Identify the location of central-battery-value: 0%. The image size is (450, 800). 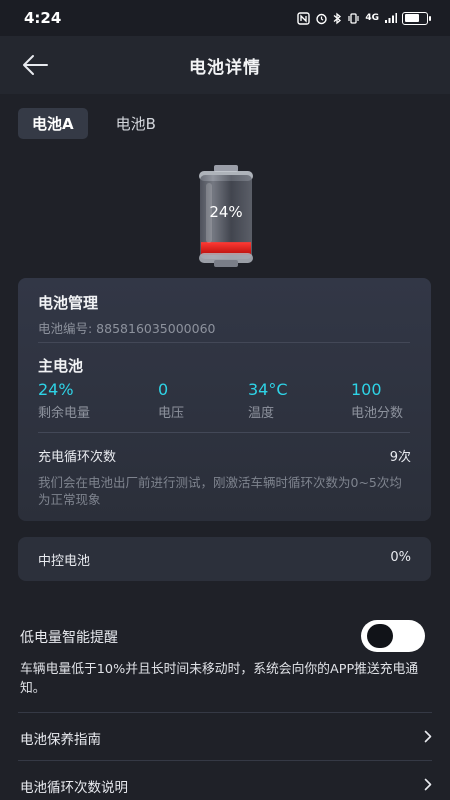
(400, 557).